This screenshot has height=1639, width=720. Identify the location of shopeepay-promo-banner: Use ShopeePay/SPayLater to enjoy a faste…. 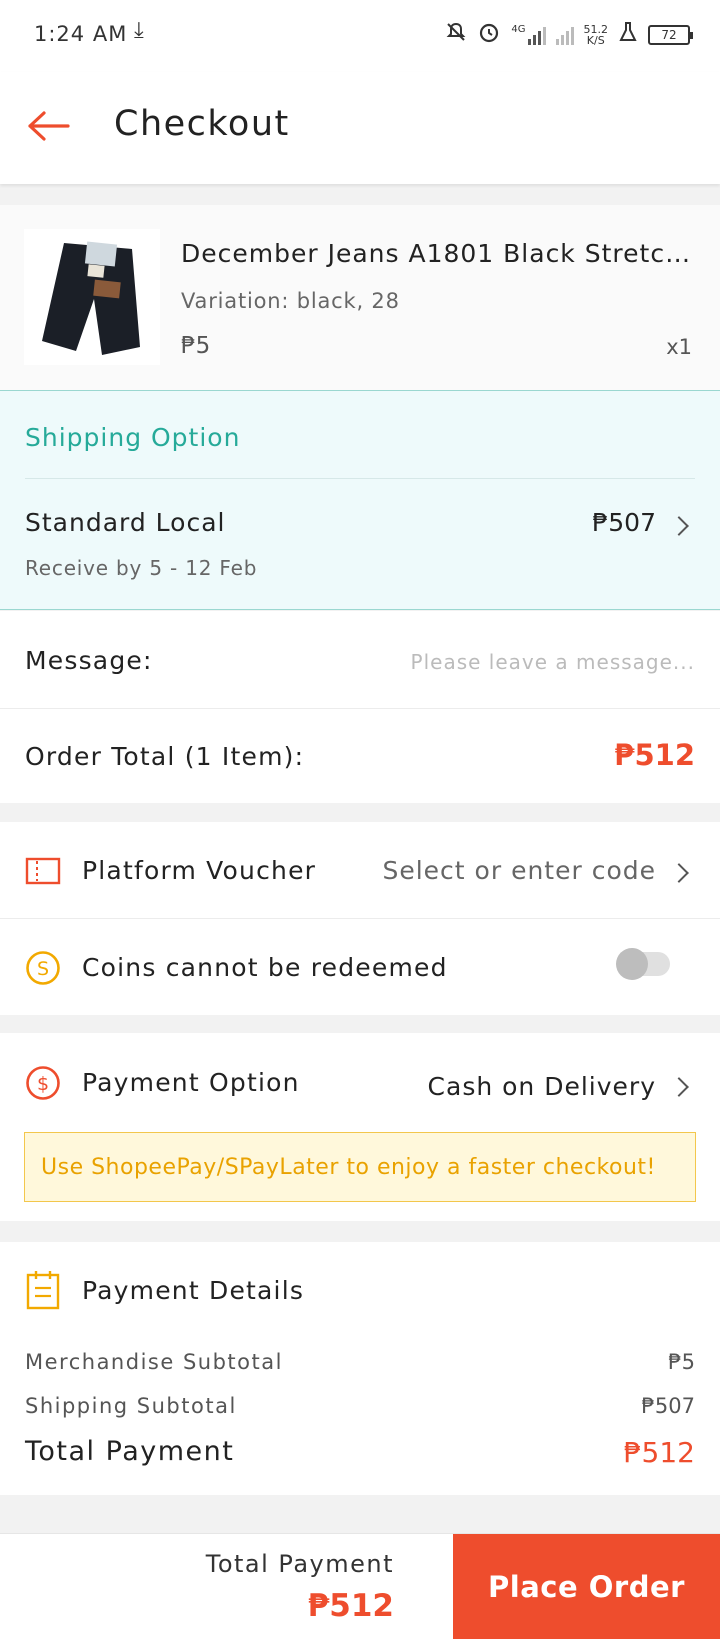
(360, 1167).